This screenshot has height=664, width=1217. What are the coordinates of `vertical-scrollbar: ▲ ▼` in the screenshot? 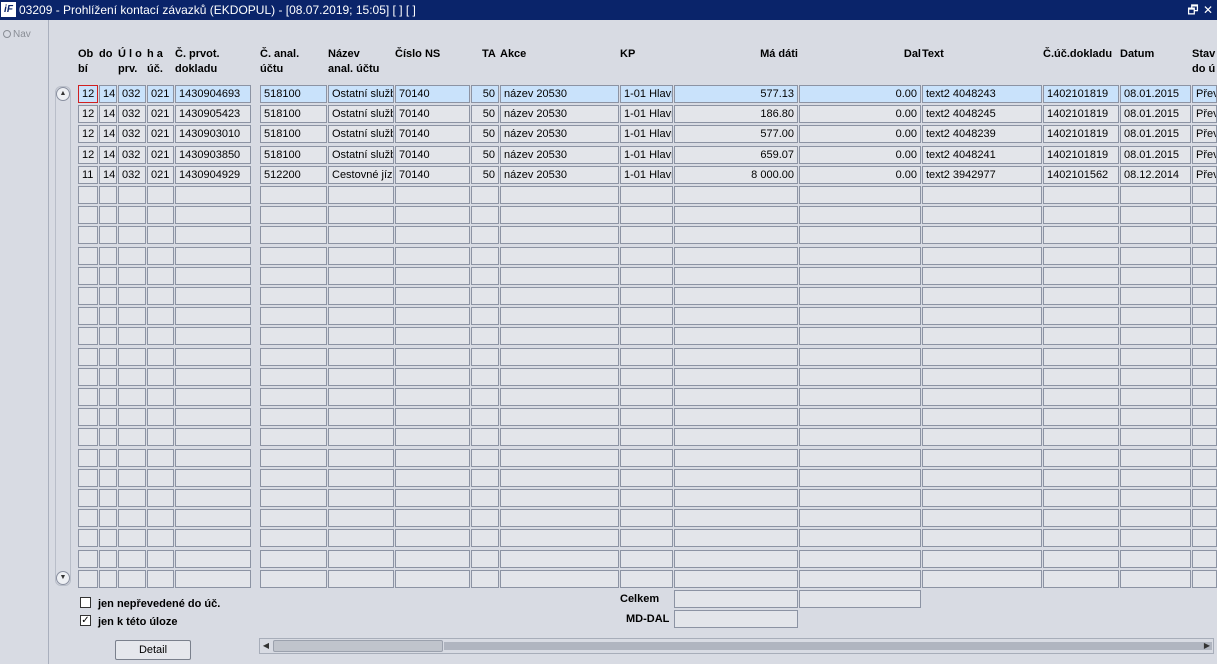 It's located at (63, 336).